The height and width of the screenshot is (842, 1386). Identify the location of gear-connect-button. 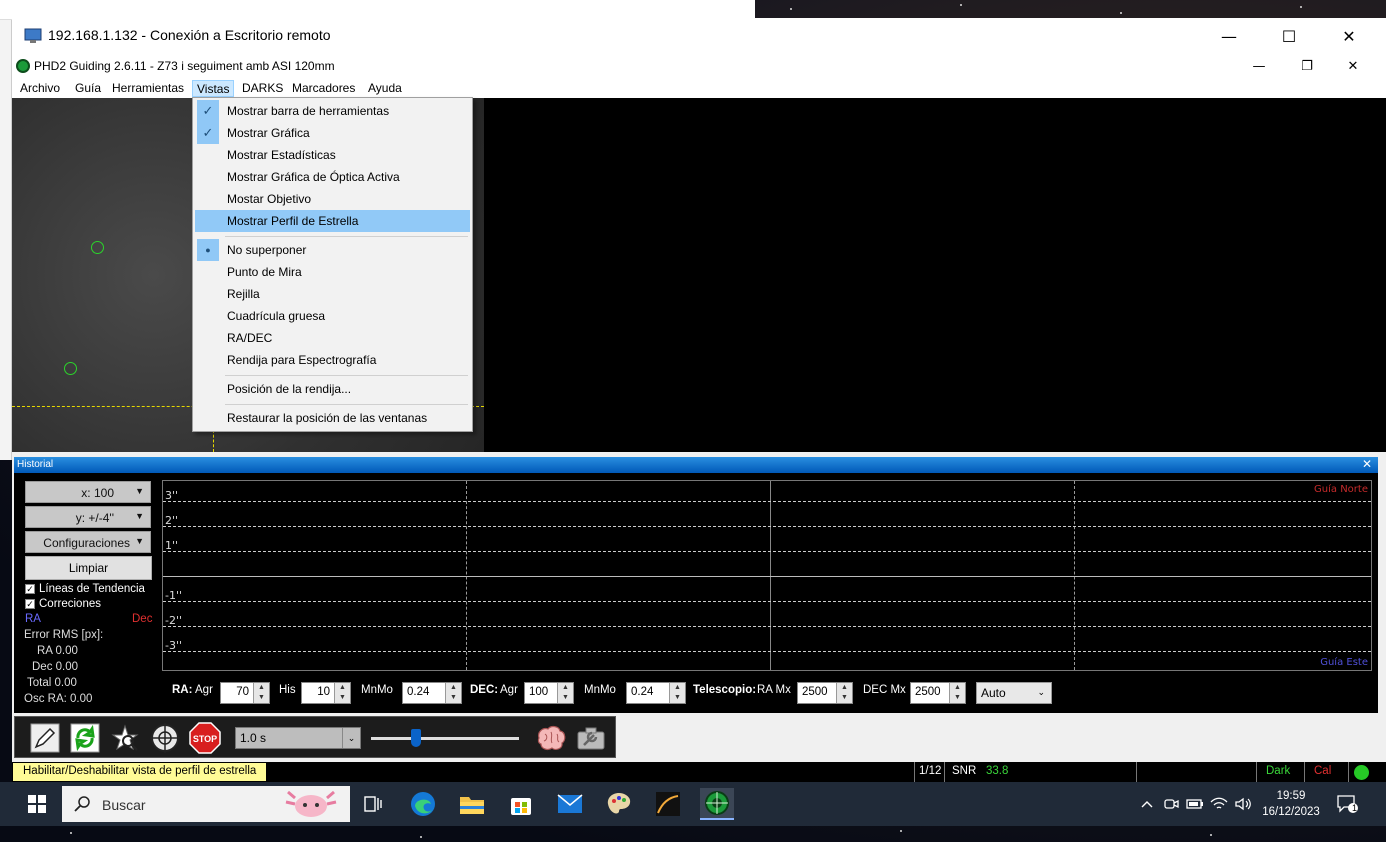
(45, 738).